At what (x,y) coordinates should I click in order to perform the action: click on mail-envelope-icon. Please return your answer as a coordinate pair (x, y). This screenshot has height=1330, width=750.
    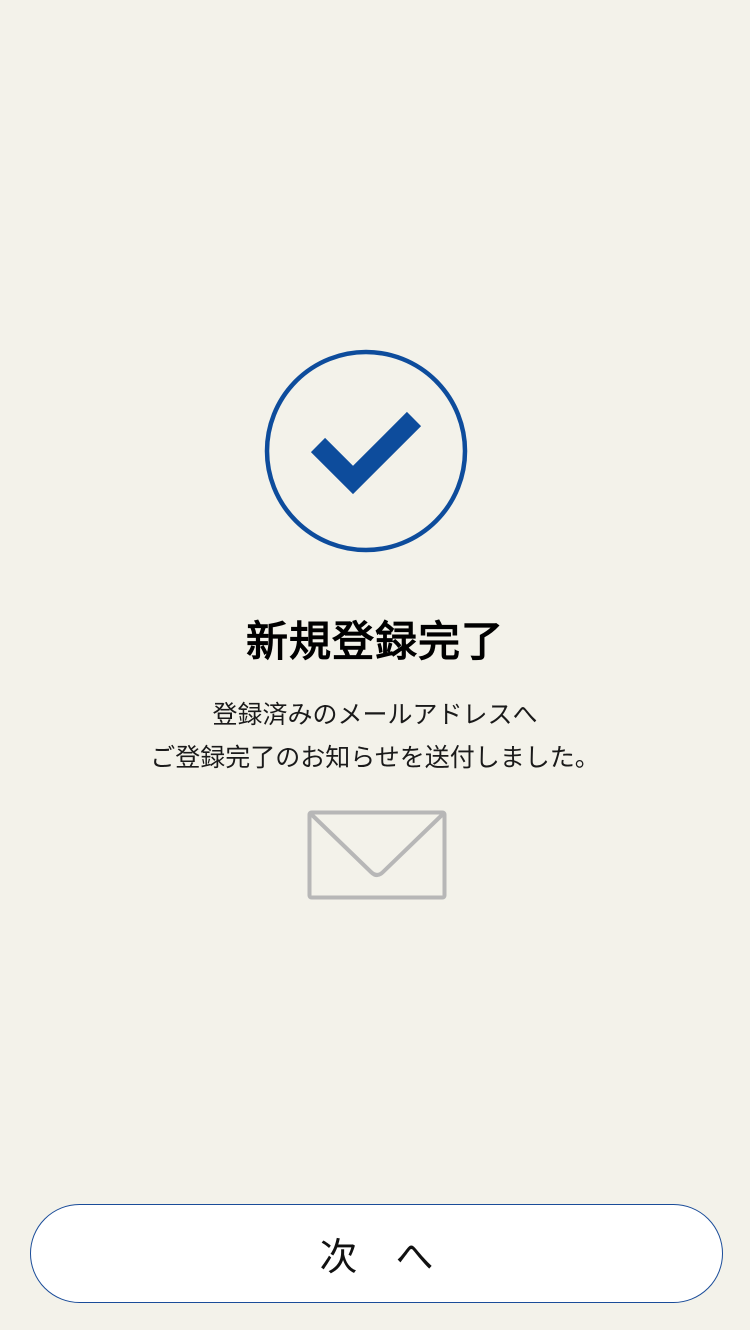
    Looking at the image, I should click on (377, 855).